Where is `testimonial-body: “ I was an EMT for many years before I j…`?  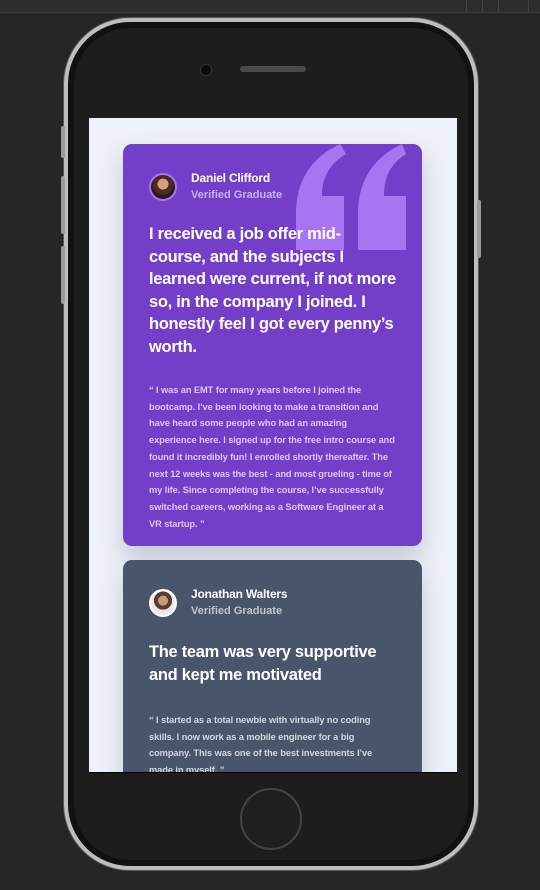
testimonial-body: “ I was an EMT for many years before I j… is located at coordinates (272, 457).